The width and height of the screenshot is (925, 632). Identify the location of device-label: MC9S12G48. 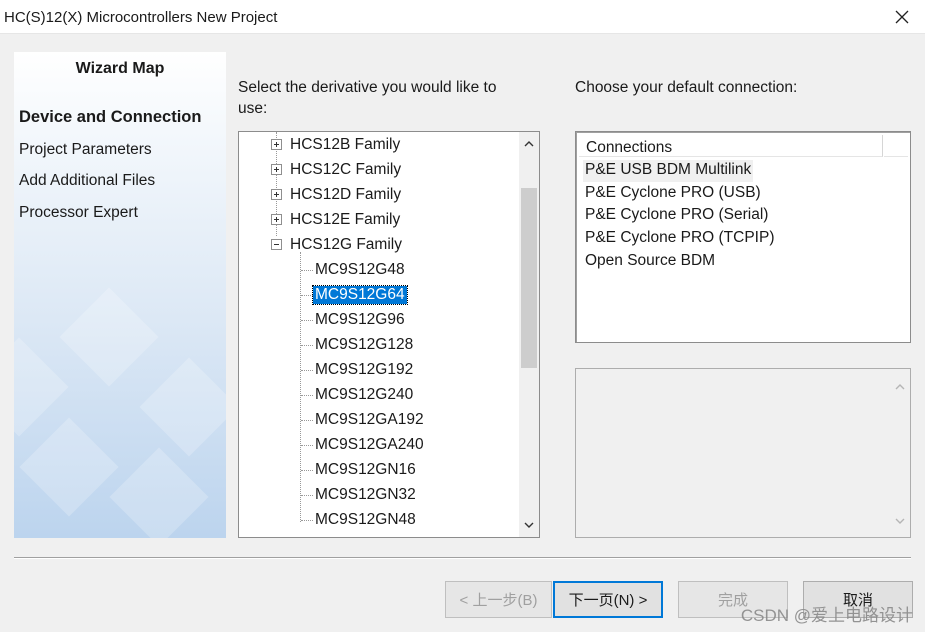
(360, 269).